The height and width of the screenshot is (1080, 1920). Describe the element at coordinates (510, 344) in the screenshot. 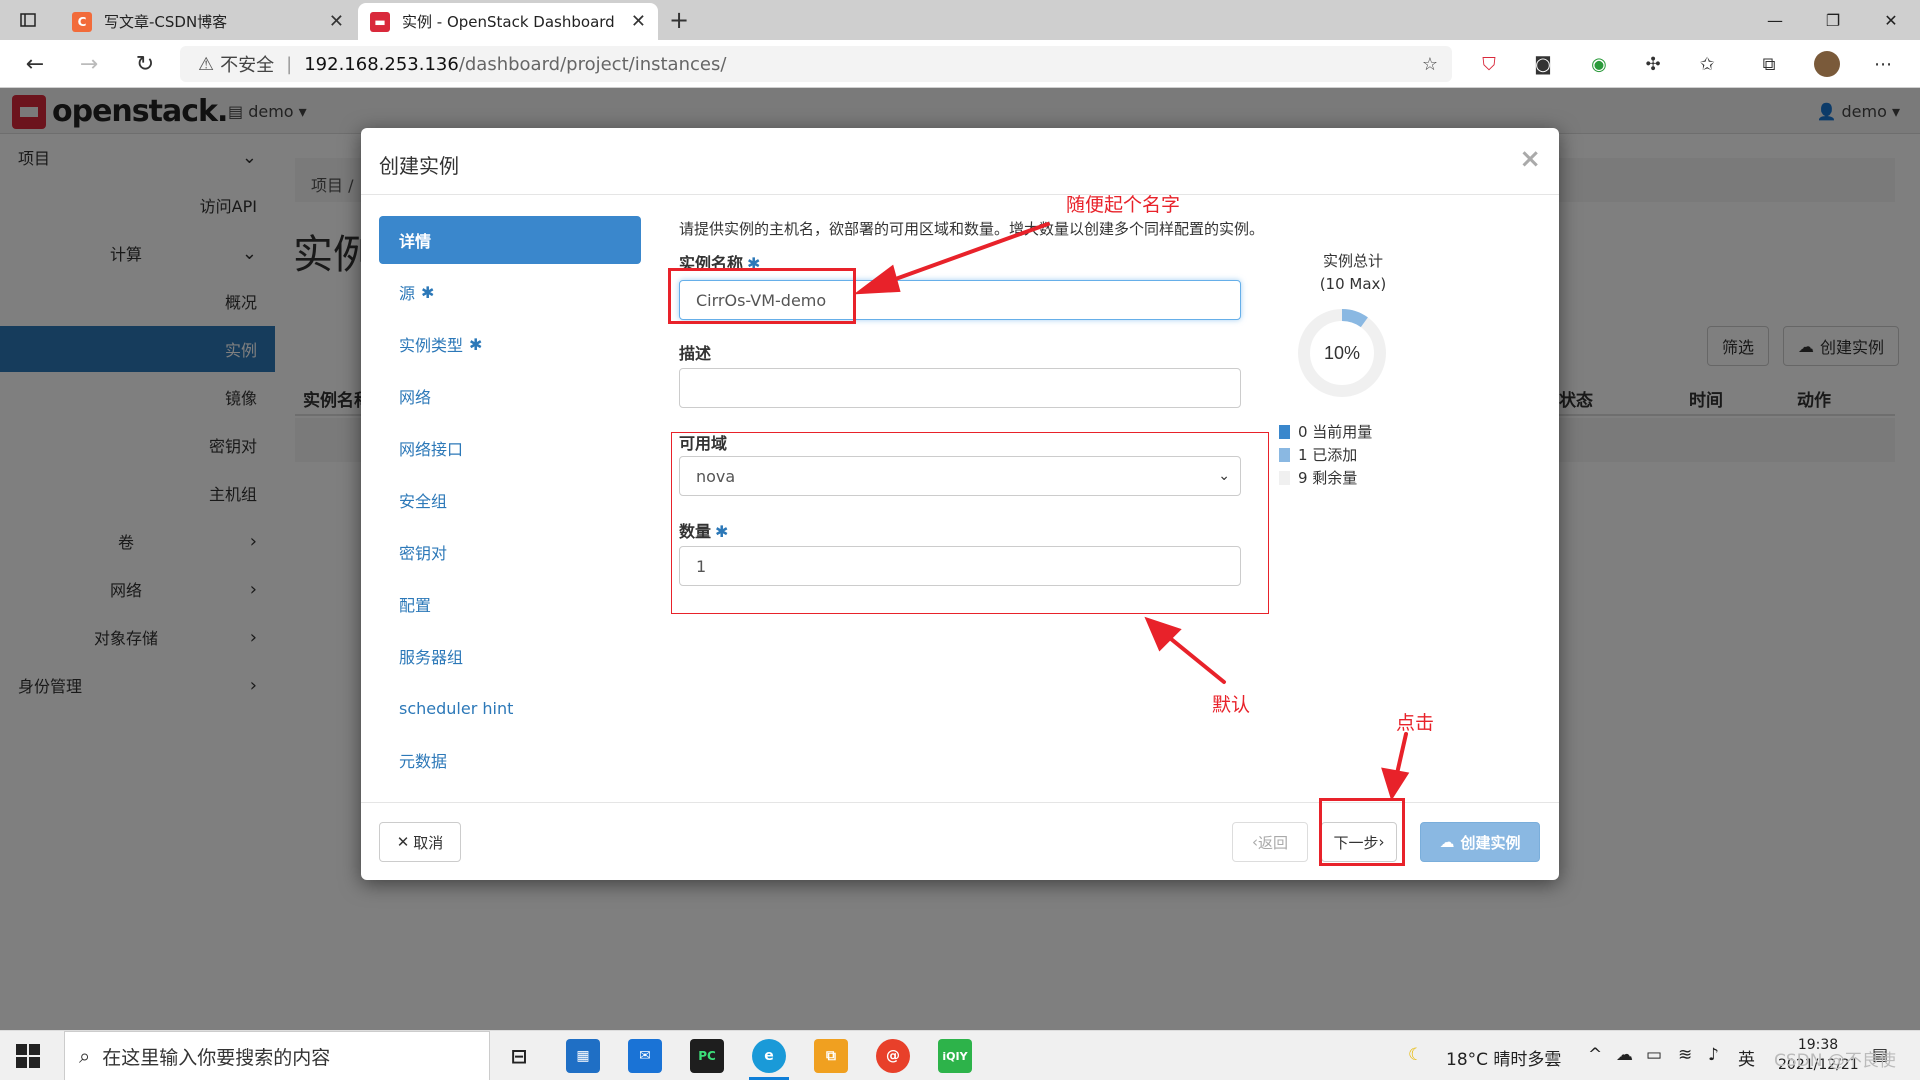

I see `step-flavor: 实例类型 ✱` at that location.